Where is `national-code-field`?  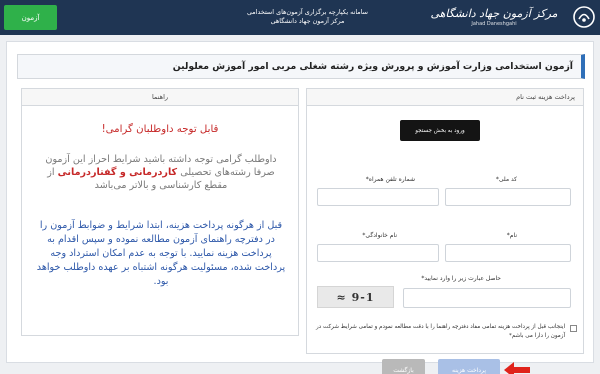 national-code-field is located at coordinates (508, 197).